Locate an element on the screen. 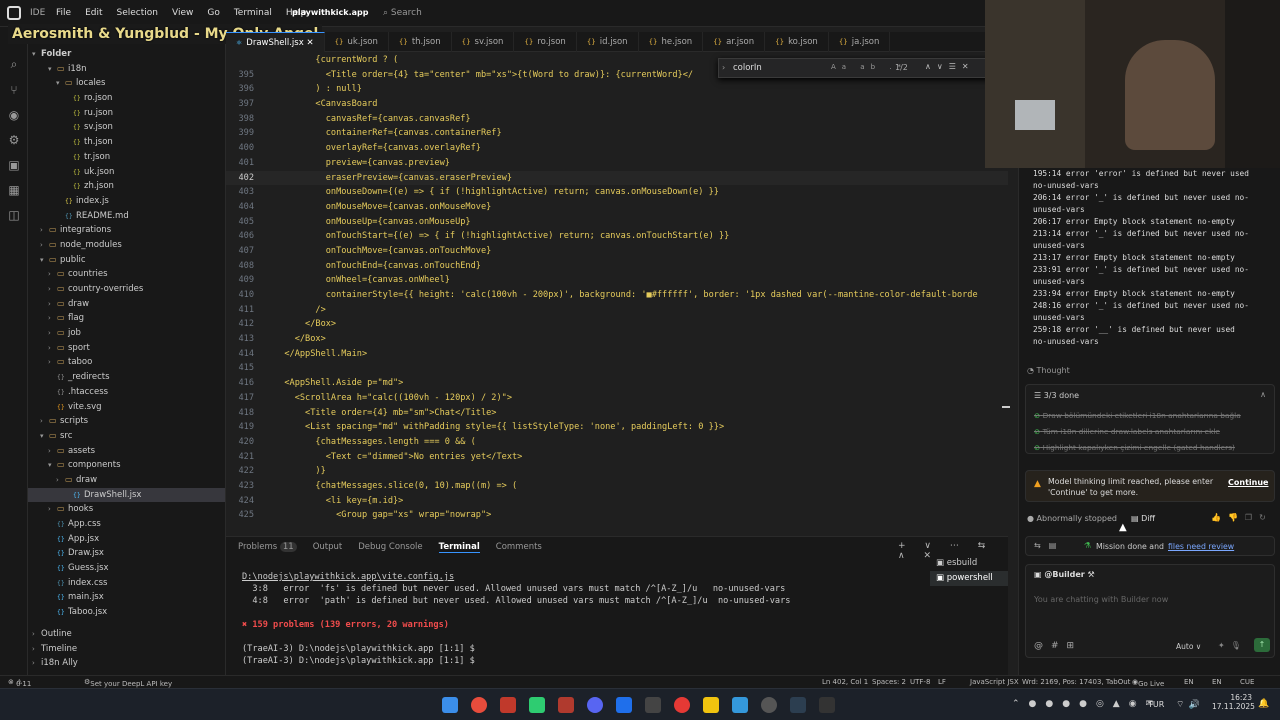  continue-button: Continue is located at coordinates (1248, 482).